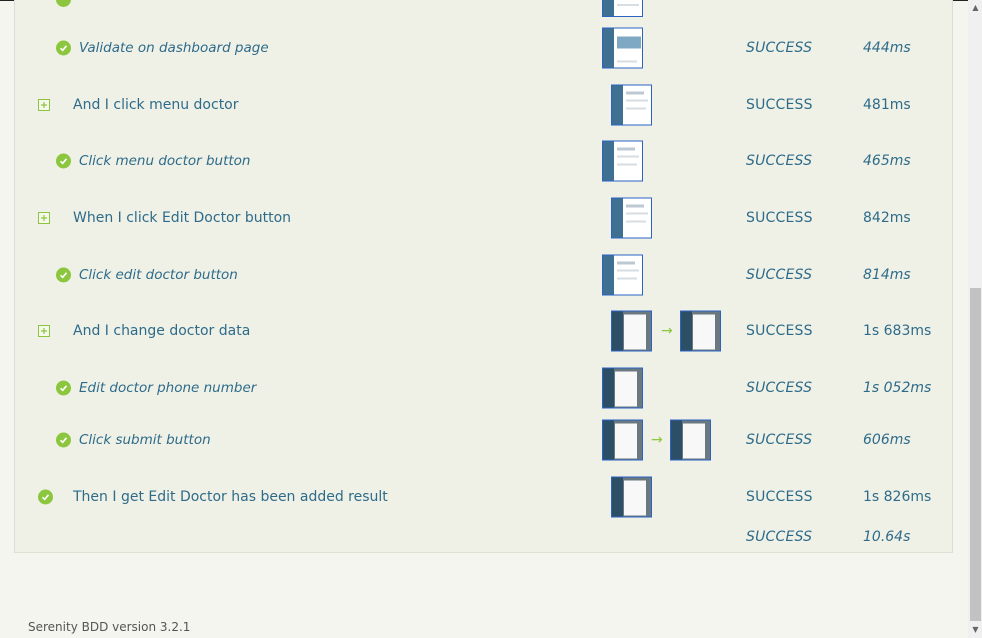 Image resolution: width=982 pixels, height=638 pixels. What do you see at coordinates (109, 627) in the screenshot?
I see `version-footer: Serenity BDD version 3.2.1` at bounding box center [109, 627].